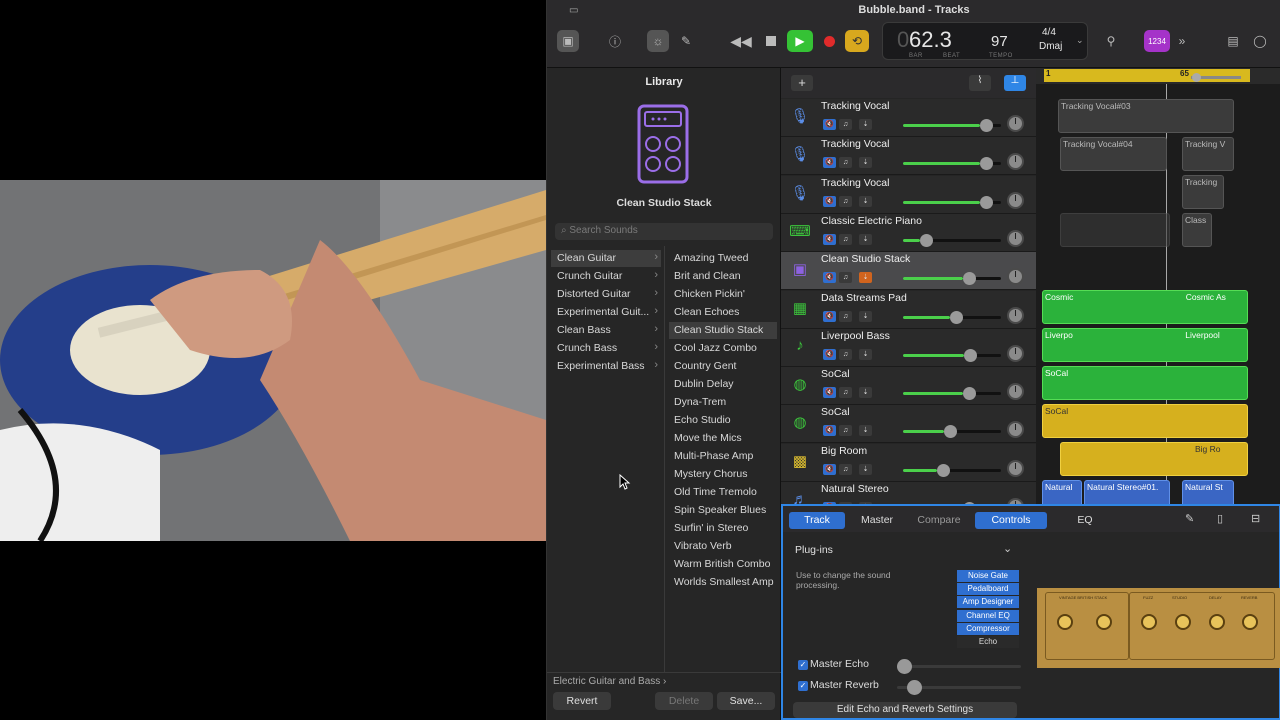  What do you see at coordinates (741, 41) in the screenshot?
I see `rewind-button: ◀◀` at bounding box center [741, 41].